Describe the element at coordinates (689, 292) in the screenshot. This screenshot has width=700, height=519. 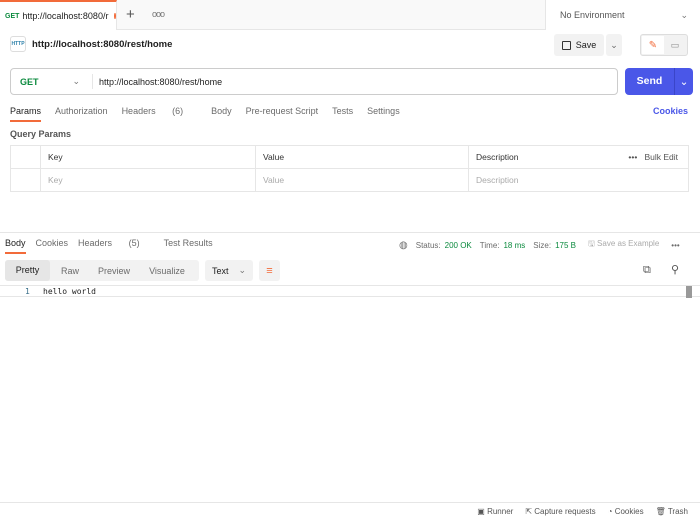
I see `scrollbar` at that location.